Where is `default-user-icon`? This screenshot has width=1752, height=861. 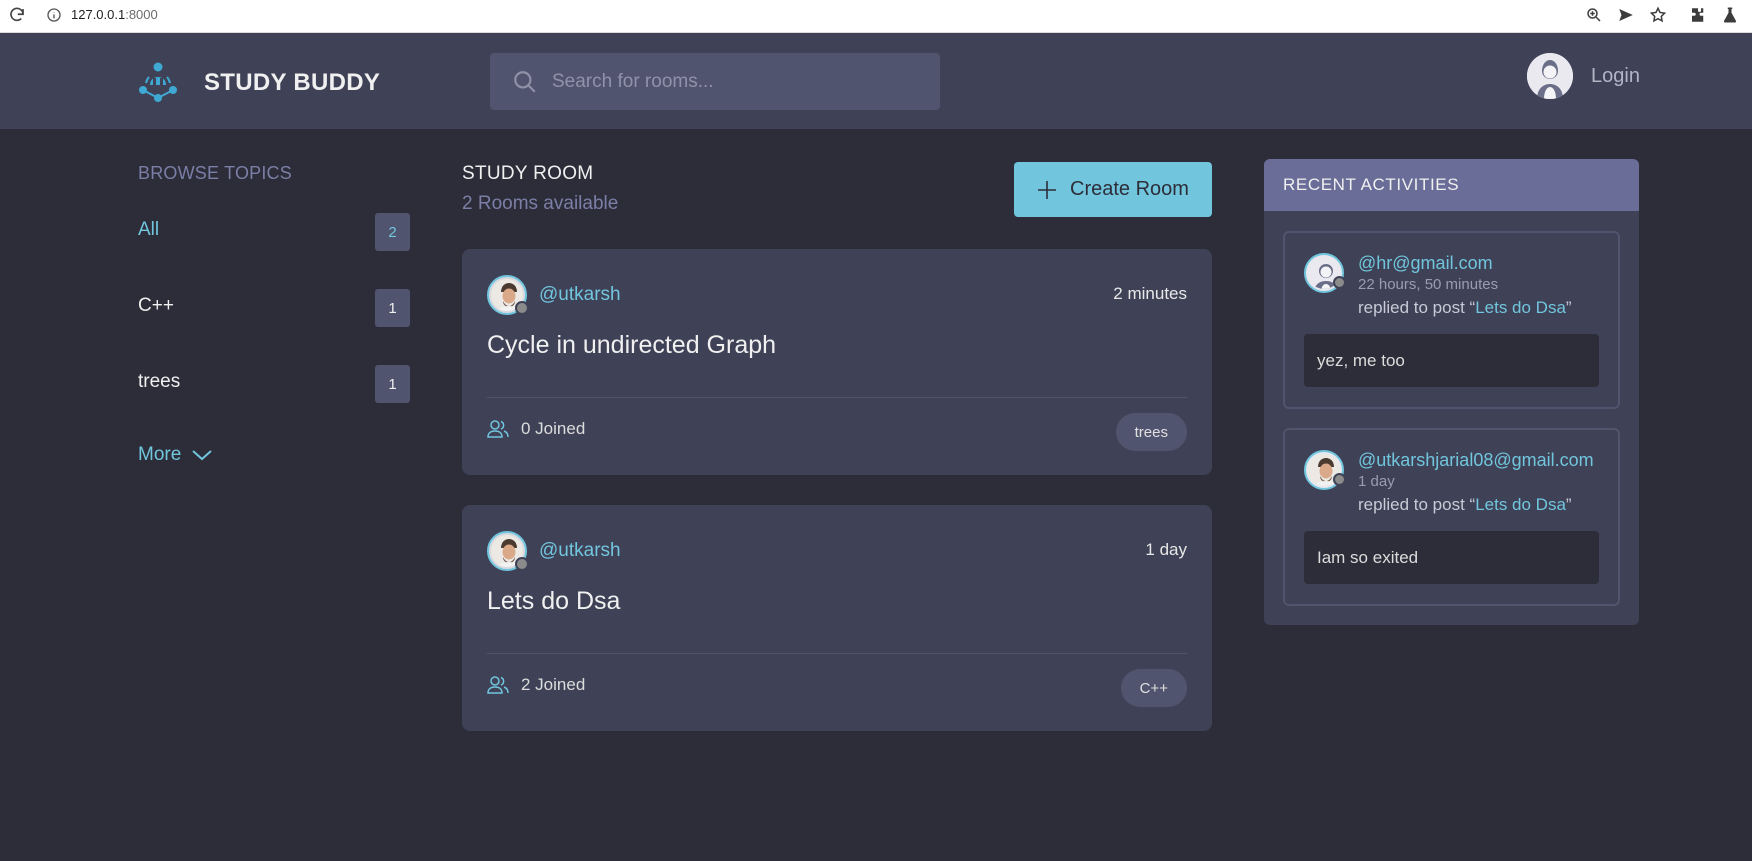 default-user-icon is located at coordinates (1550, 76).